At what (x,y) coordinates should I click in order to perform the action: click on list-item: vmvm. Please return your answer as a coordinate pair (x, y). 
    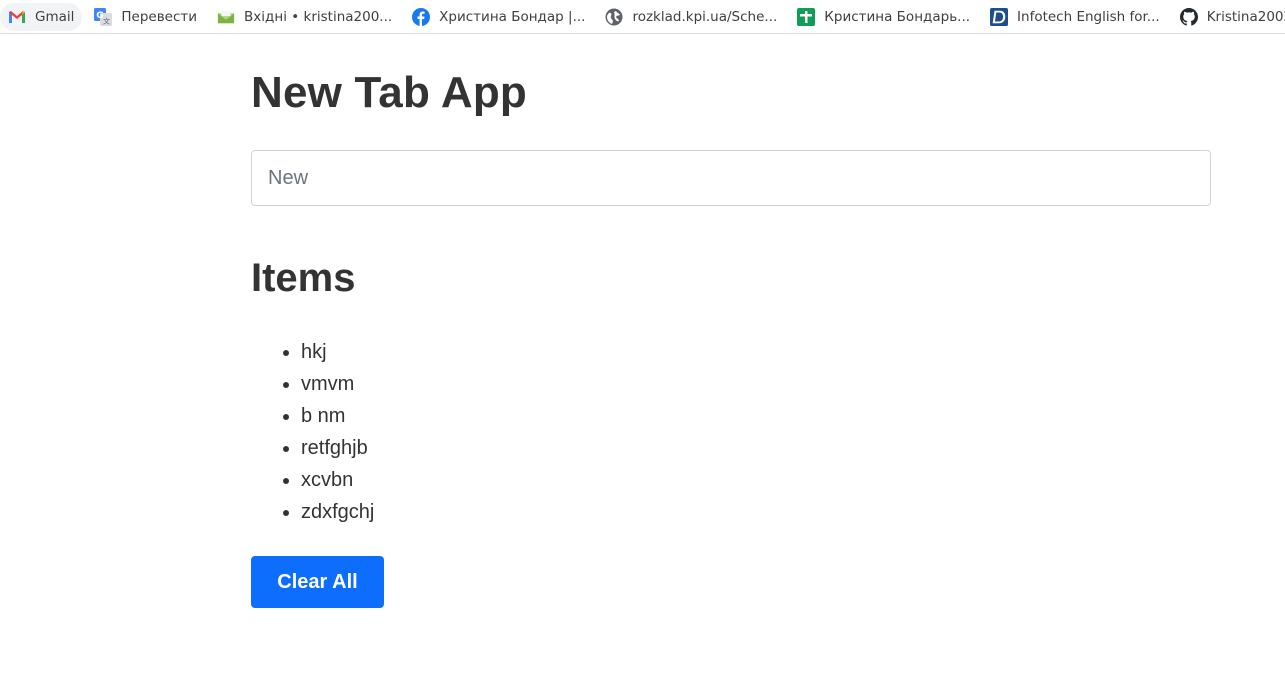
    Looking at the image, I should click on (337, 384).